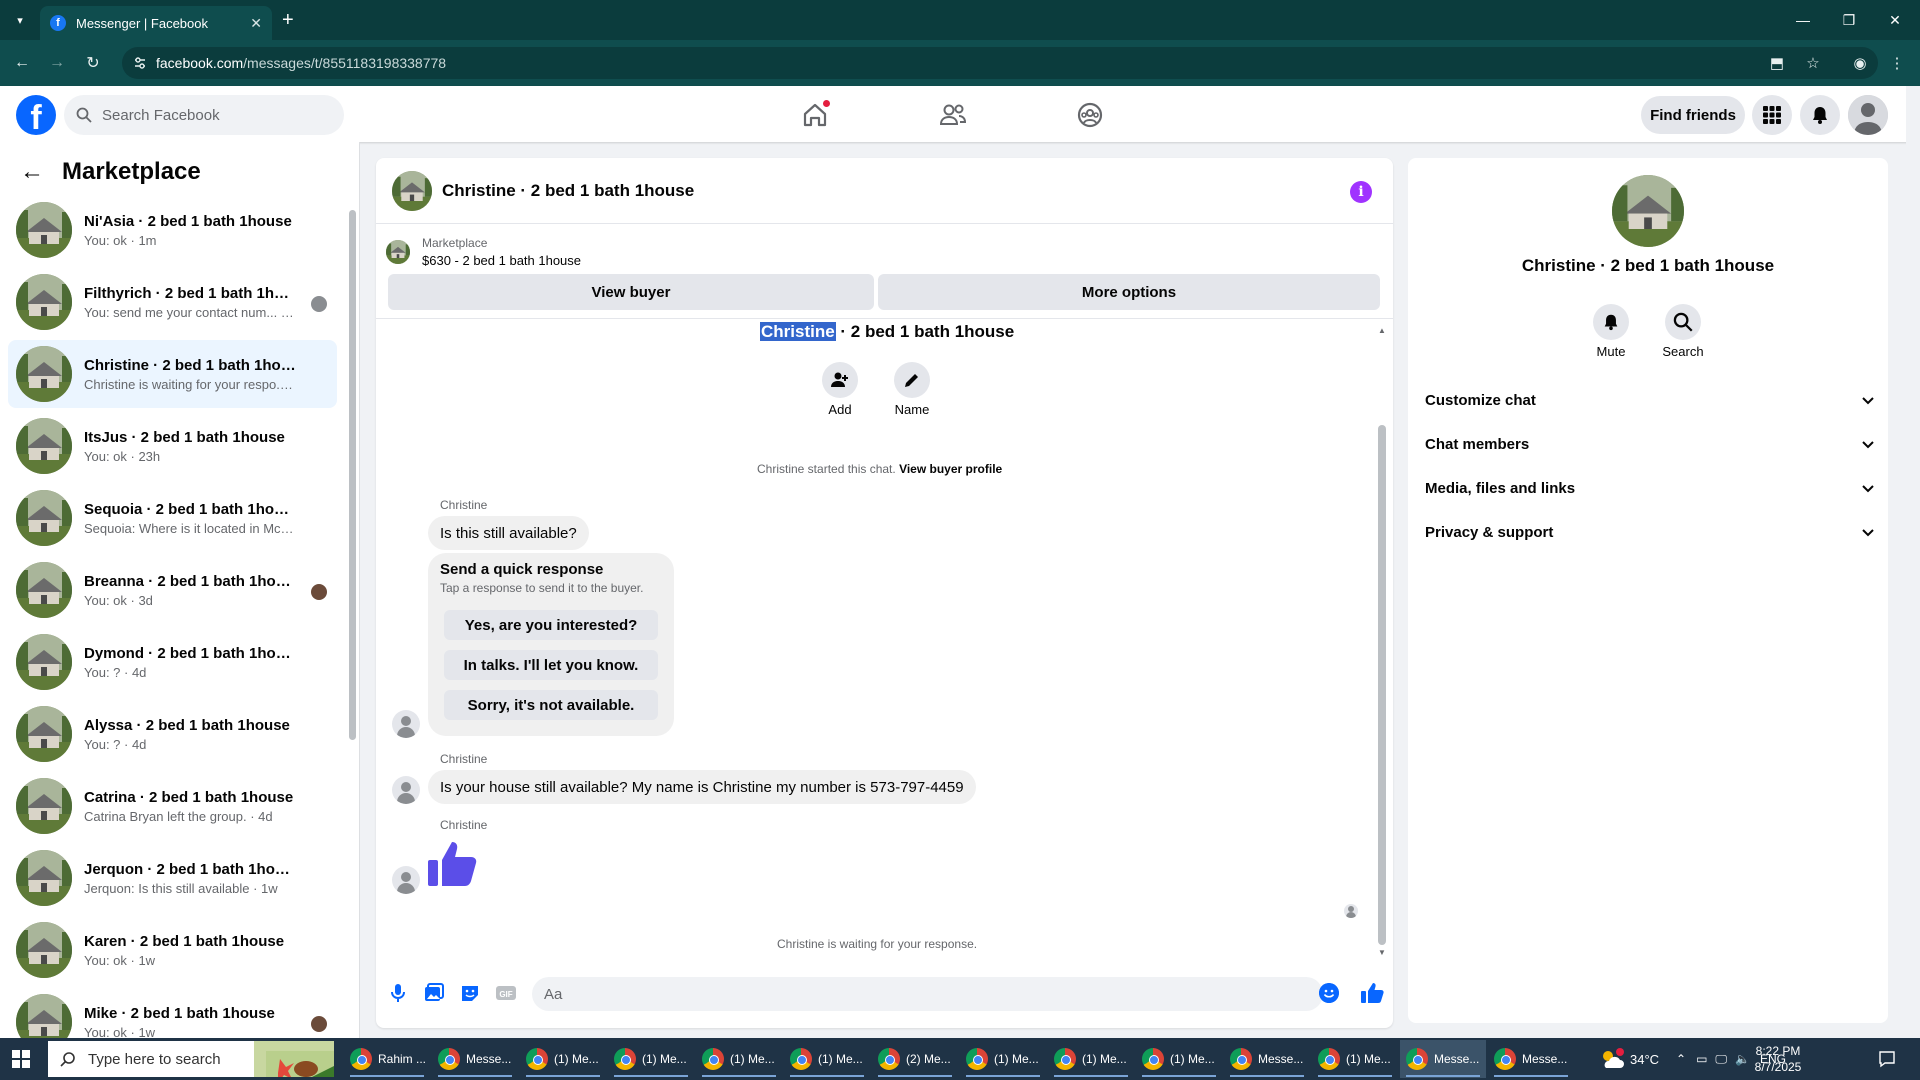  Describe the element at coordinates (1382, 952) in the screenshot. I see `scroll-down-arrow: ▼` at that location.